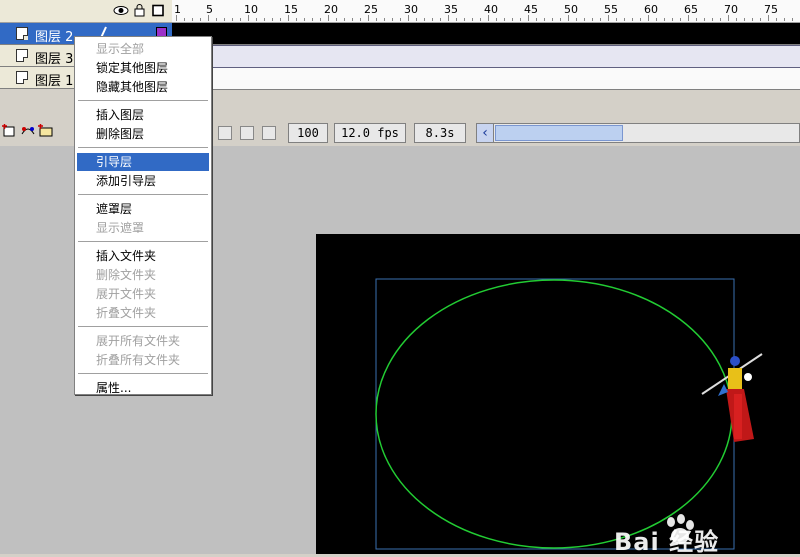  What do you see at coordinates (707, 535) in the screenshot?
I see `baidu-watermark: Bai 经验` at bounding box center [707, 535].